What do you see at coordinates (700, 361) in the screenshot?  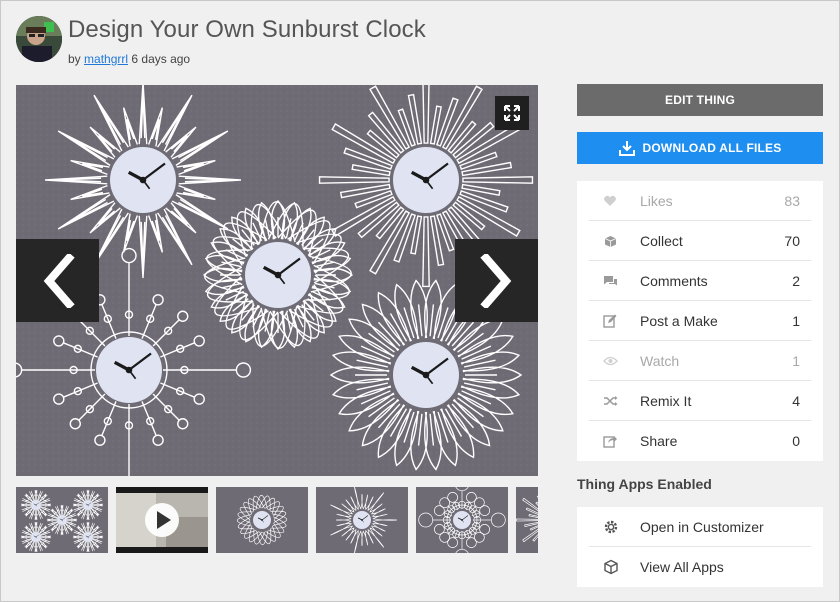 I see `stat-watch: Watch 1` at bounding box center [700, 361].